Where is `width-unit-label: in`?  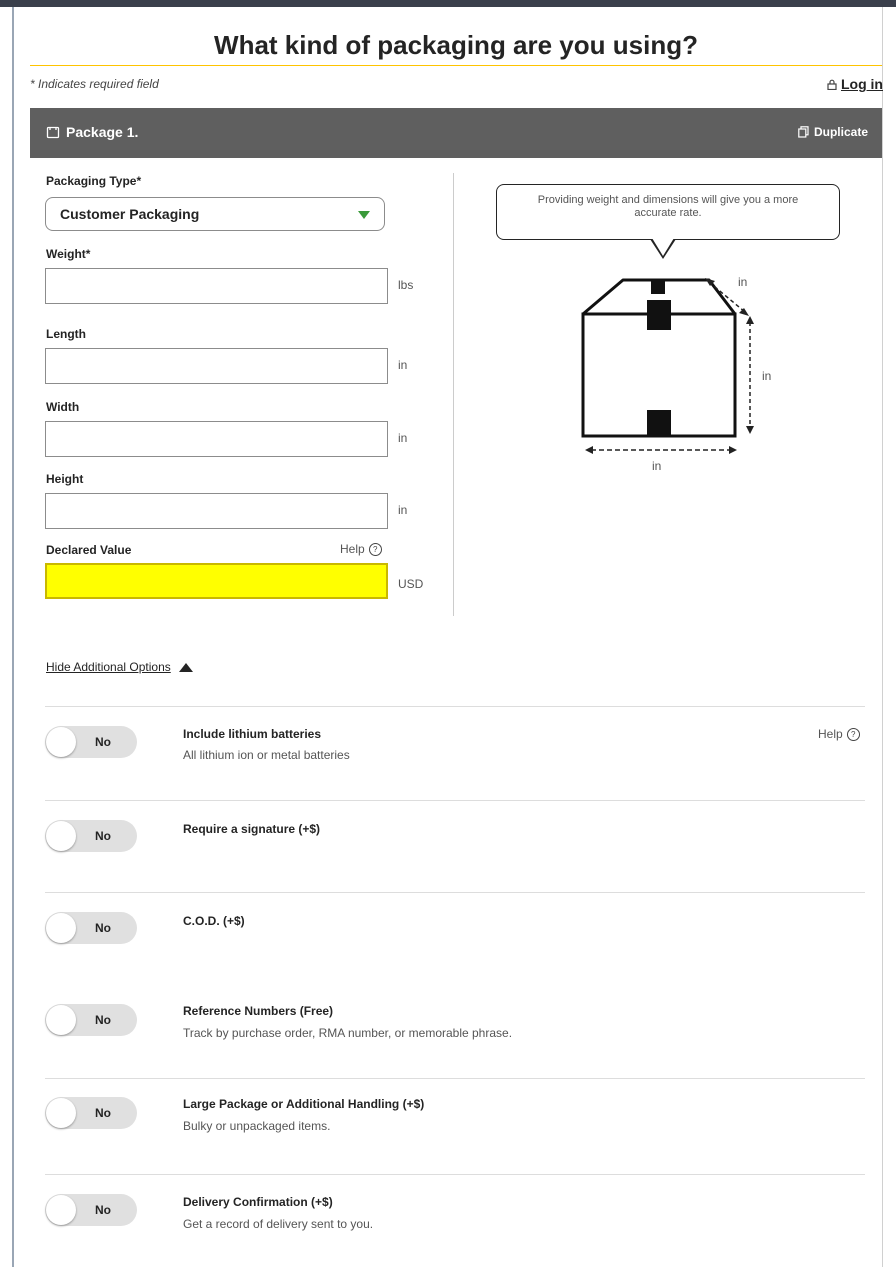 width-unit-label: in is located at coordinates (657, 466).